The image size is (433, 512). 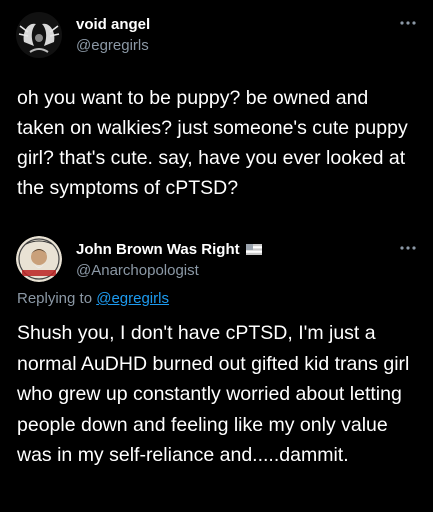 I want to click on mention-link: @egregirls, so click(x=132, y=298).